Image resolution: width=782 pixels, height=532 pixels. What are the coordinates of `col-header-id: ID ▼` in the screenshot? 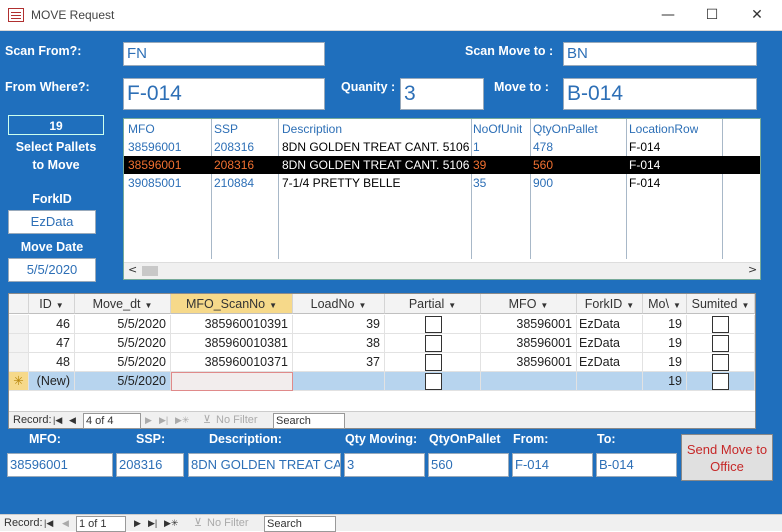 It's located at (52, 304).